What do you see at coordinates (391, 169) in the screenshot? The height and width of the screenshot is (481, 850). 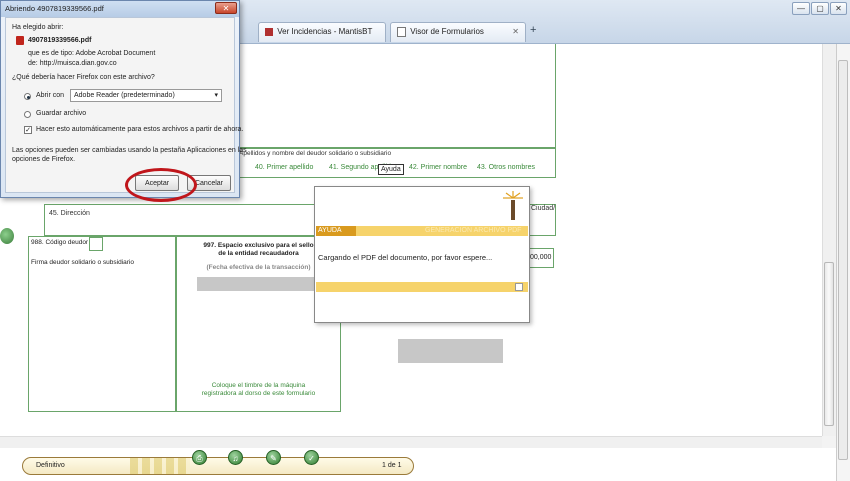 I see `ayuda-tooltip: Ayuda` at bounding box center [391, 169].